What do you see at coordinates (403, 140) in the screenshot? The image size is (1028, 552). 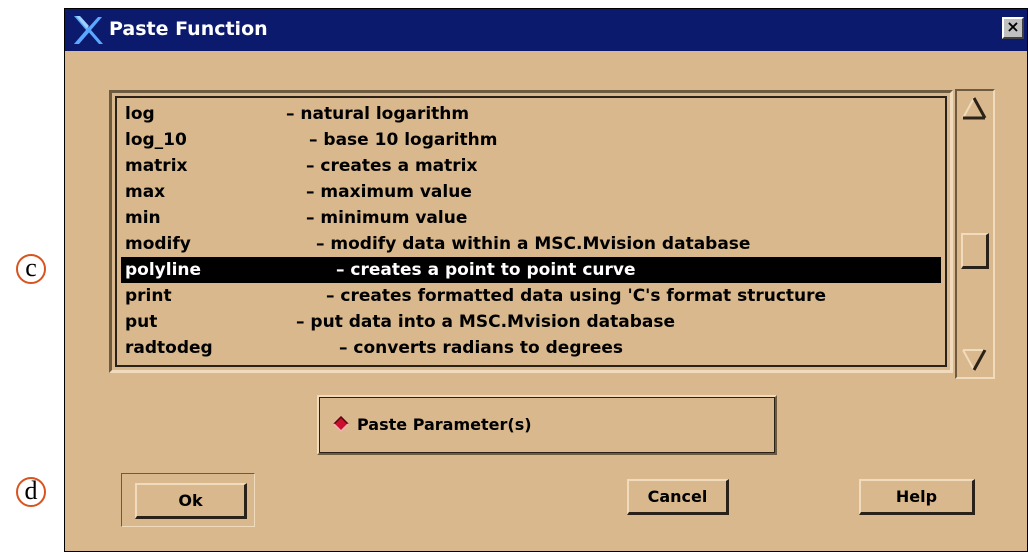 I see `function-description: – base 10 logarithm` at bounding box center [403, 140].